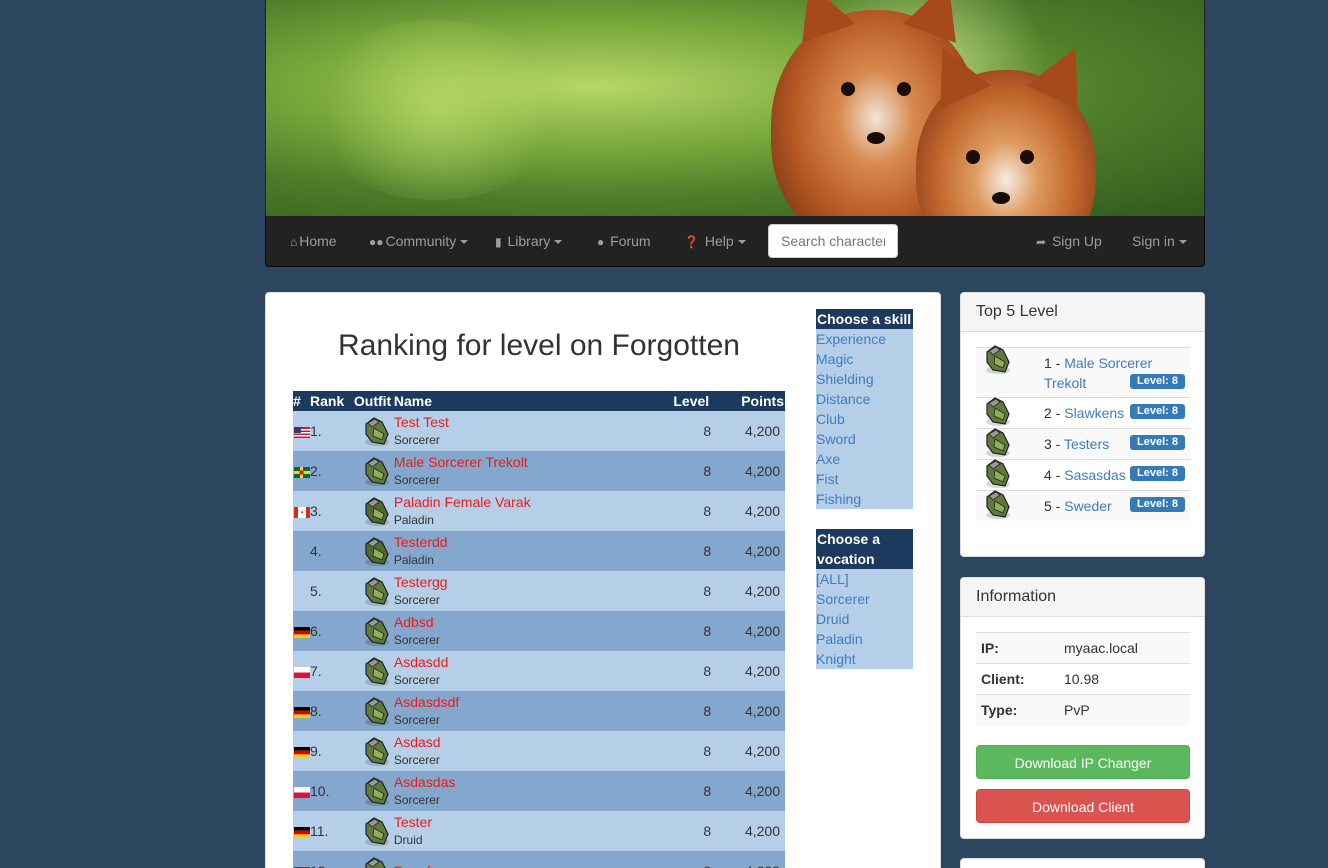  What do you see at coordinates (302, 472) in the screenshot?
I see `flag-dm-icon` at bounding box center [302, 472].